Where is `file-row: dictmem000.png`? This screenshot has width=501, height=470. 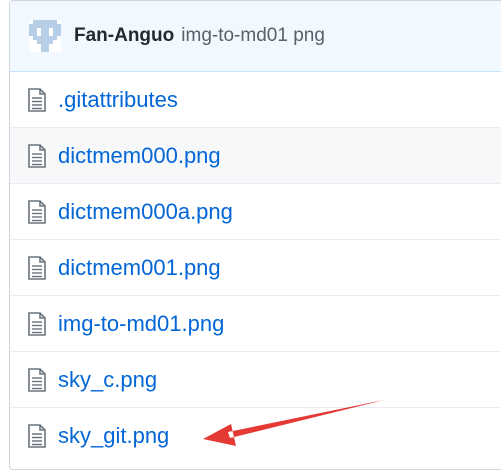 file-row: dictmem000.png is located at coordinates (255, 155).